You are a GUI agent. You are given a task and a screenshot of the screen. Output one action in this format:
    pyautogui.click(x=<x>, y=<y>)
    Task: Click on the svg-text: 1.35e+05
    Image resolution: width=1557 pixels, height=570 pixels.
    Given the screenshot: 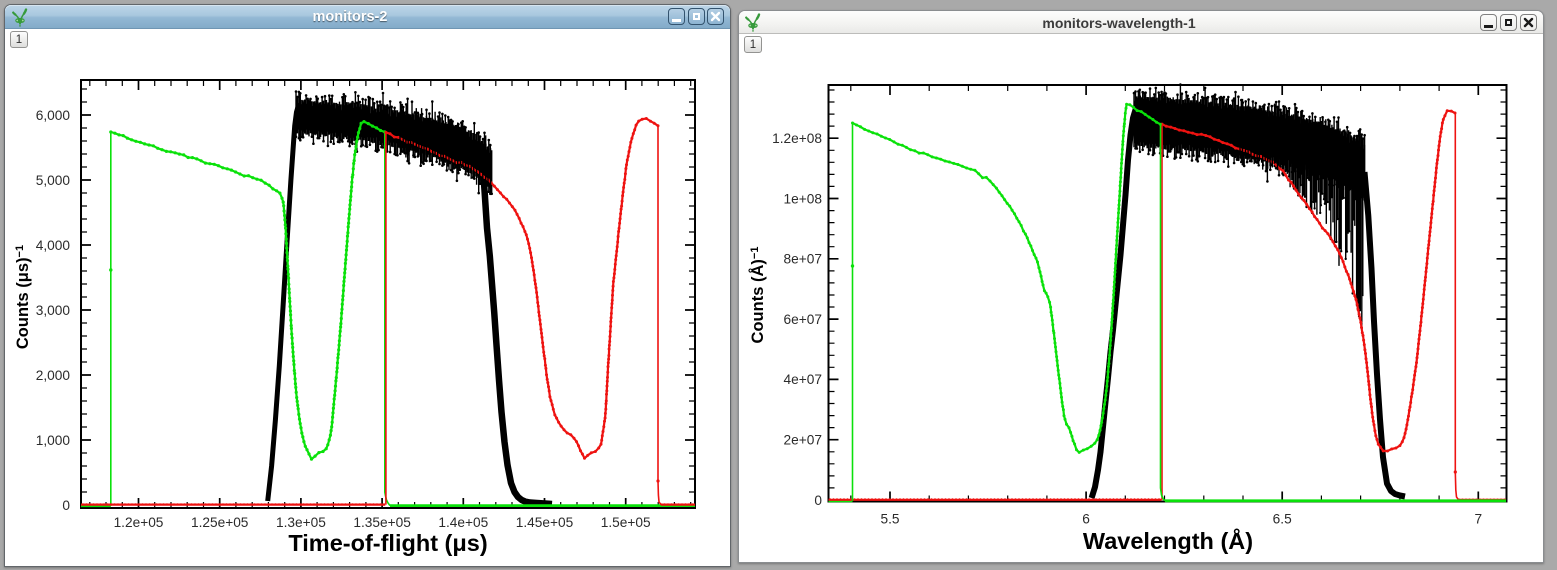 What is the action you would take?
    pyautogui.click(x=382, y=522)
    